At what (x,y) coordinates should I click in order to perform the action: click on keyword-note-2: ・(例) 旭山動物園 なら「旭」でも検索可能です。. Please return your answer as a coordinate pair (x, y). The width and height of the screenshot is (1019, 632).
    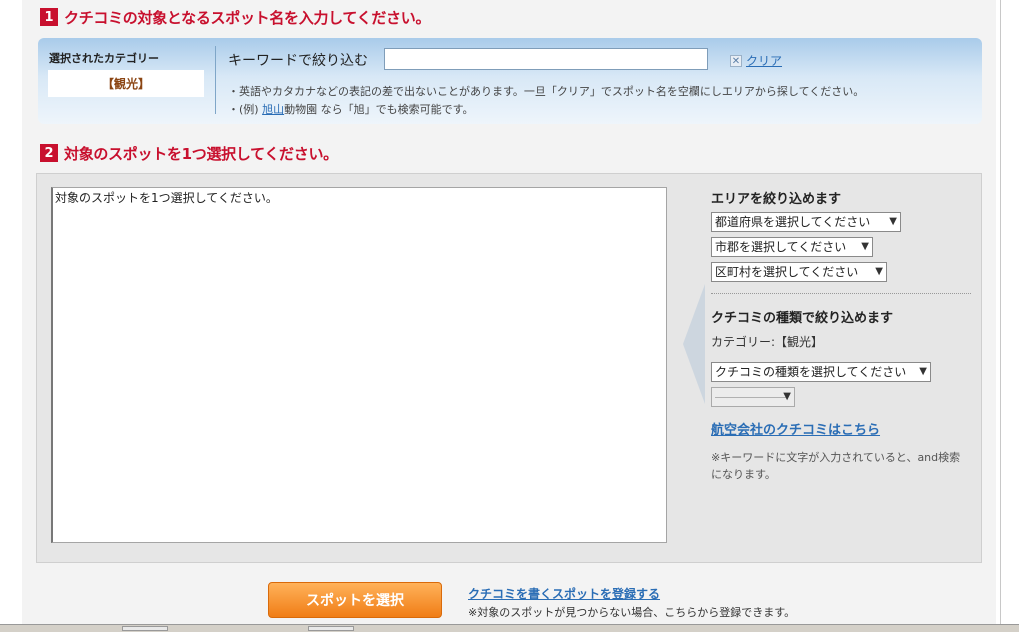
    Looking at the image, I should click on (351, 109).